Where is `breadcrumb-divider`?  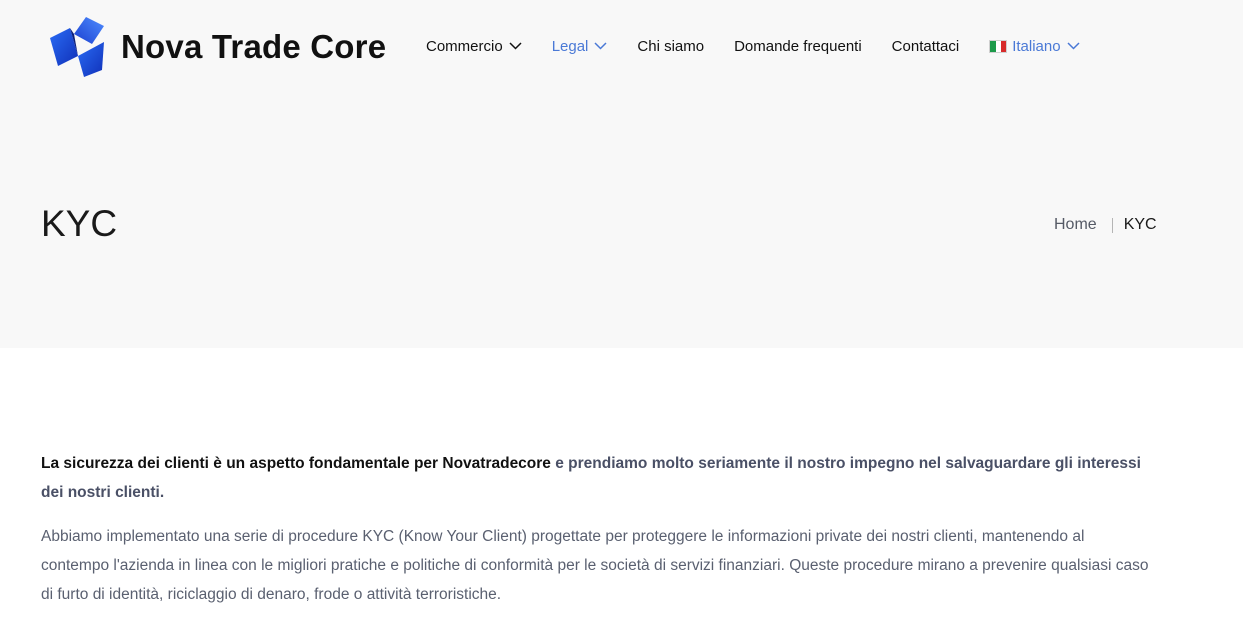
breadcrumb-divider is located at coordinates (1112, 225).